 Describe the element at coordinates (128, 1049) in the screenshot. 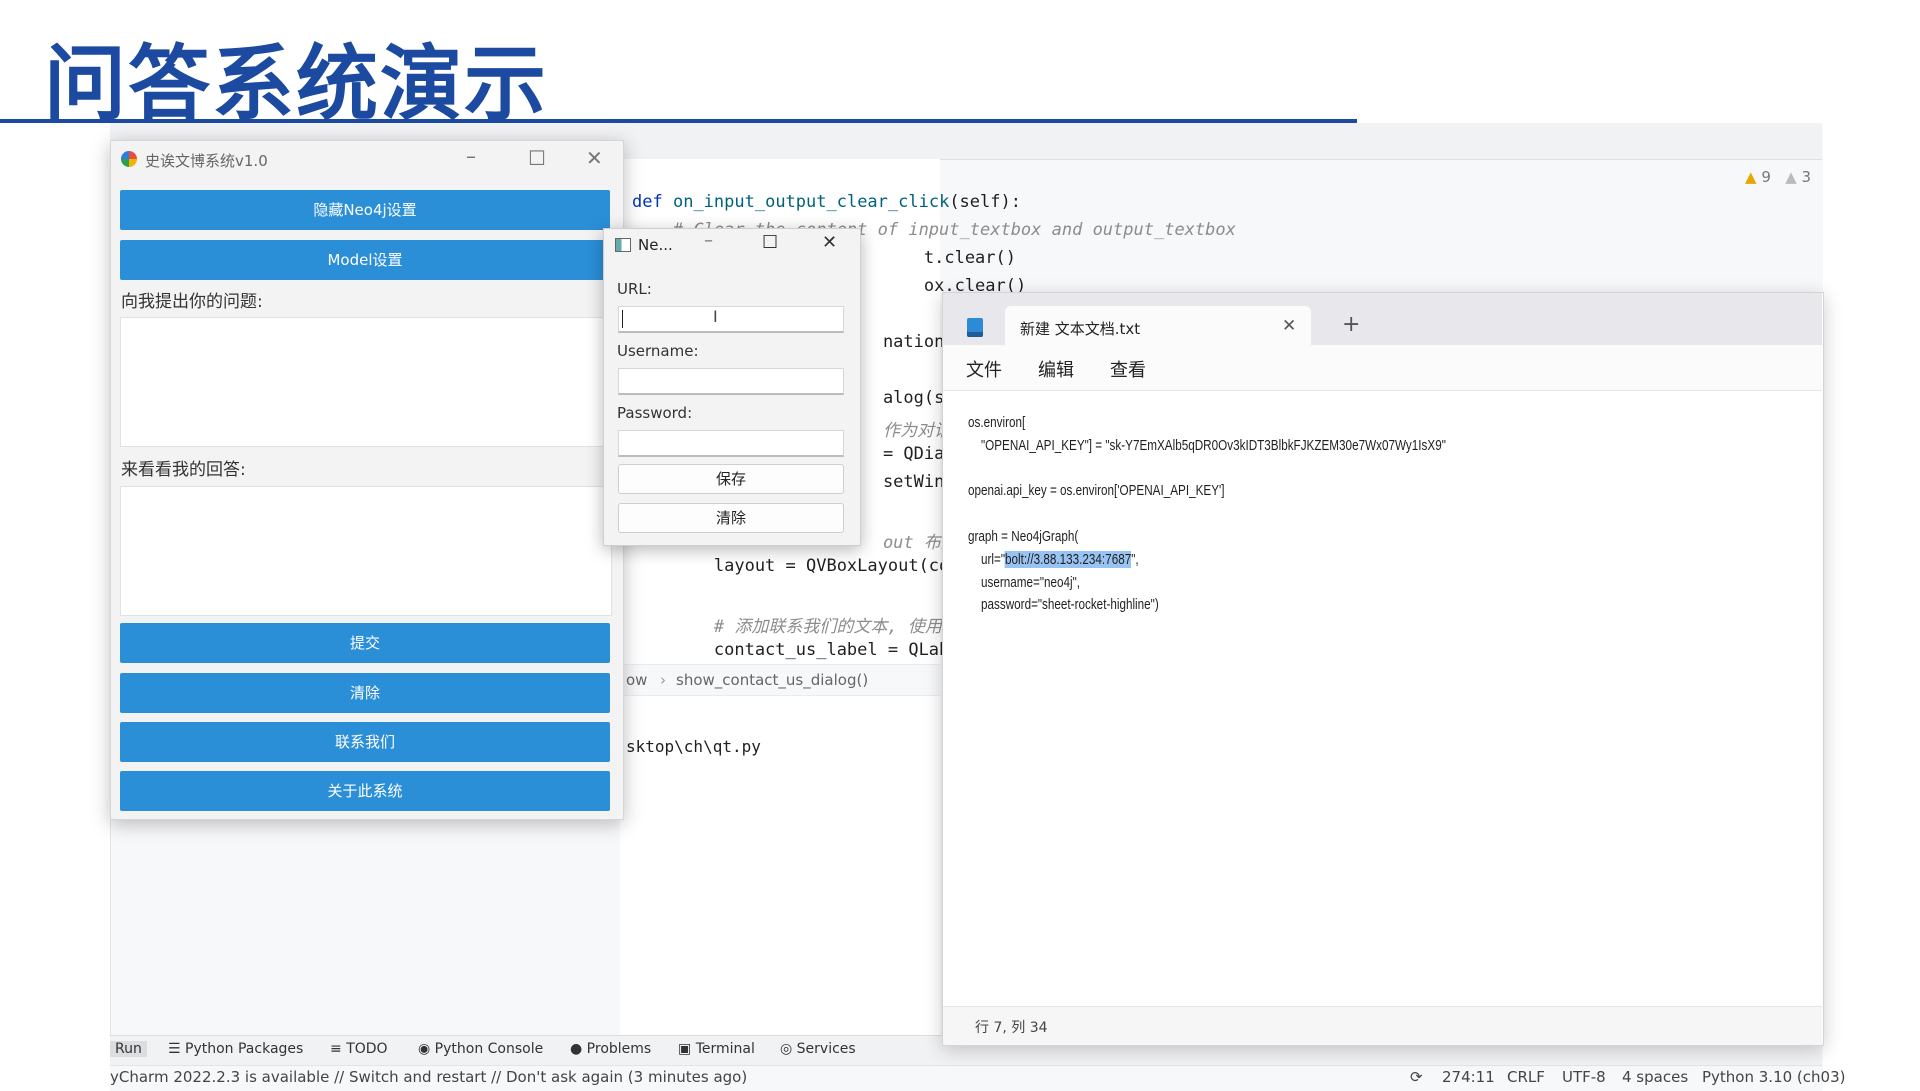

I see `tool-tab-run: Run` at that location.